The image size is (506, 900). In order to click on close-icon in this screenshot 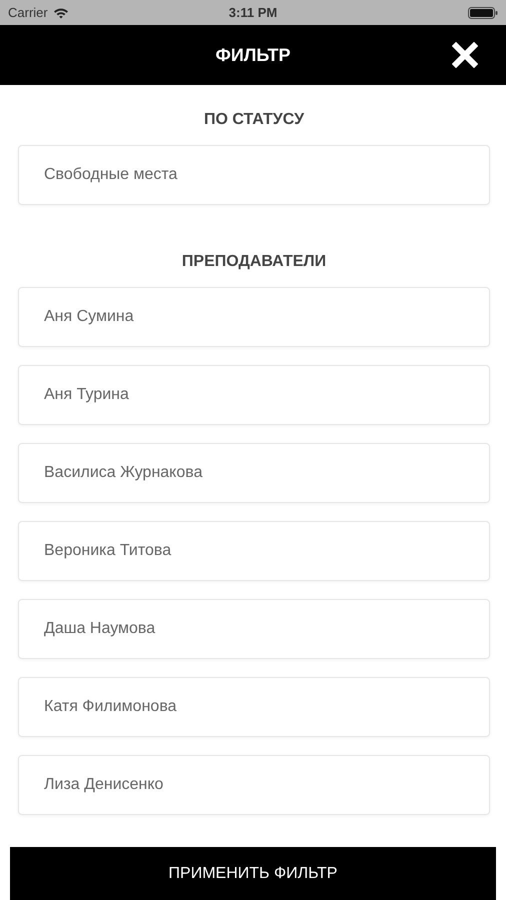, I will do `click(465, 55)`.